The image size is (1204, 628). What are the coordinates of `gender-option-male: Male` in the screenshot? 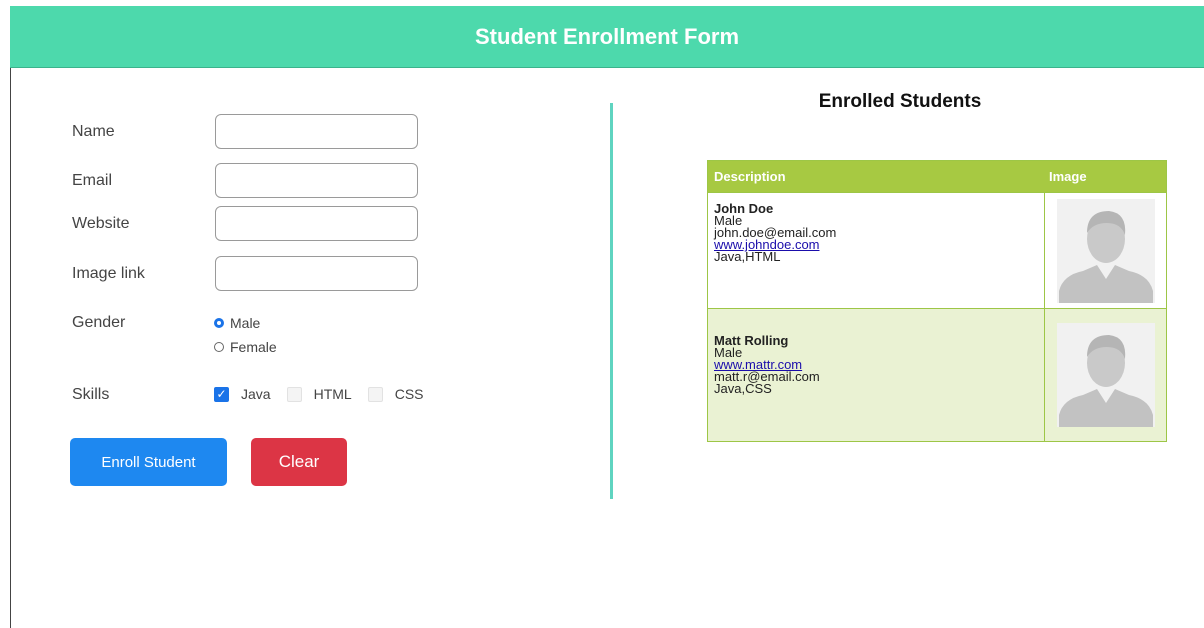 It's located at (245, 322).